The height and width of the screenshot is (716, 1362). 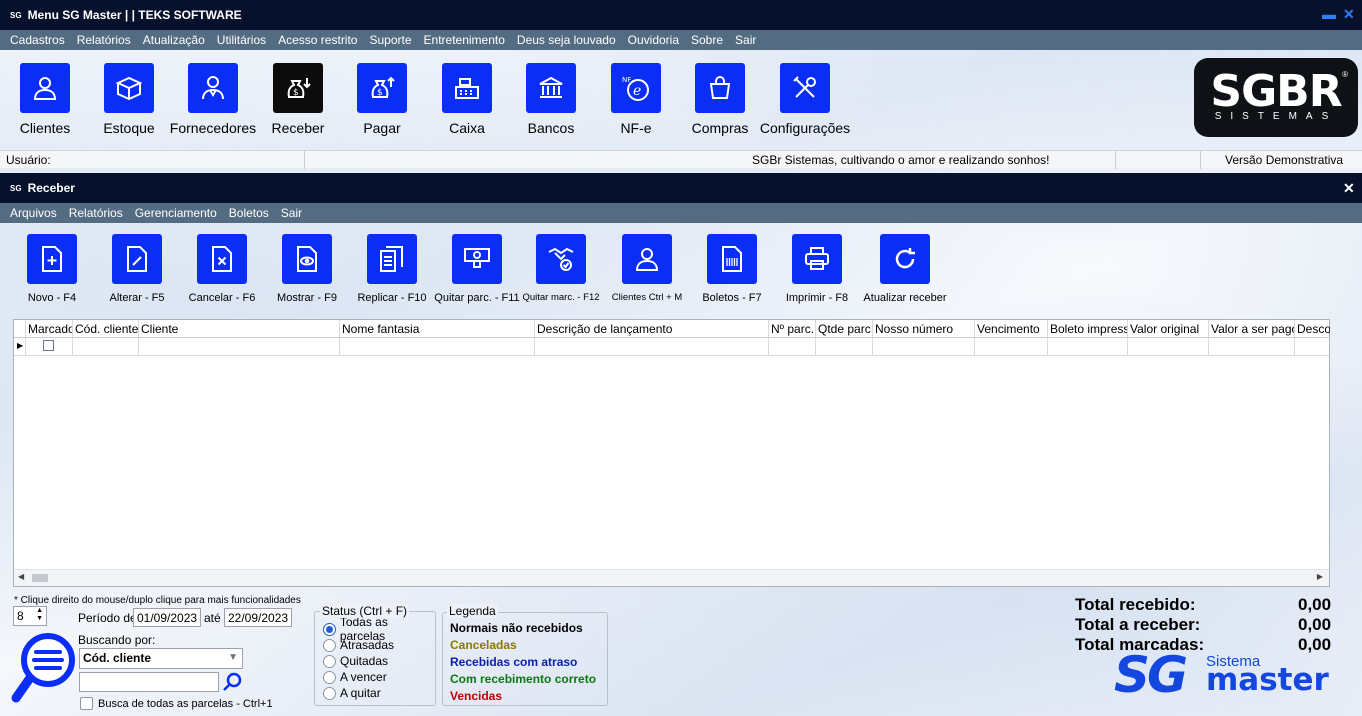 What do you see at coordinates (233, 657) in the screenshot?
I see `chevron-down-icon: ▼` at bounding box center [233, 657].